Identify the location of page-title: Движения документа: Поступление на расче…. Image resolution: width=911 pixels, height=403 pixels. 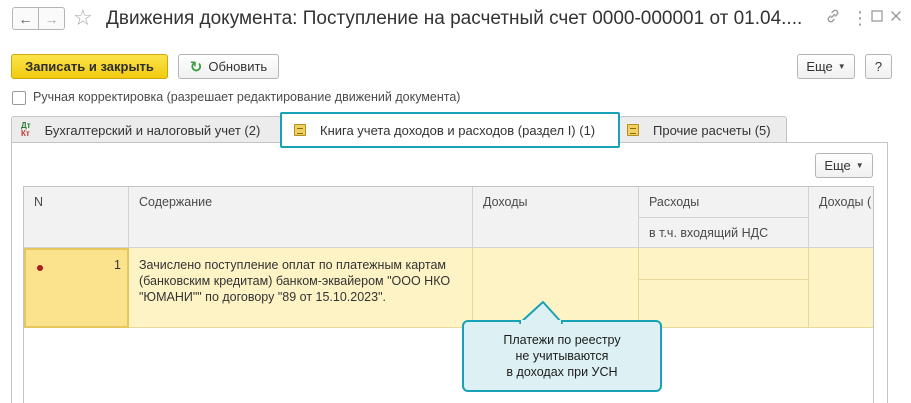
(454, 18).